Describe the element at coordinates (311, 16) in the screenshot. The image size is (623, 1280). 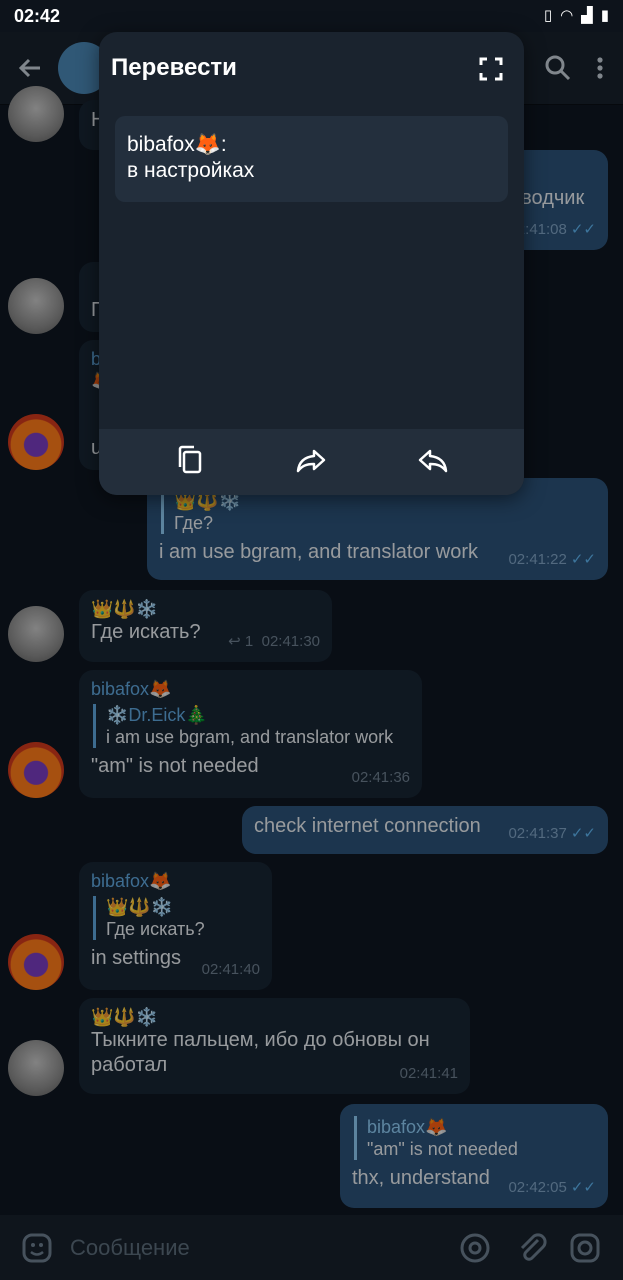
I see `status-bar: 02:42 ▯ ◠ ▟ ▮` at that location.